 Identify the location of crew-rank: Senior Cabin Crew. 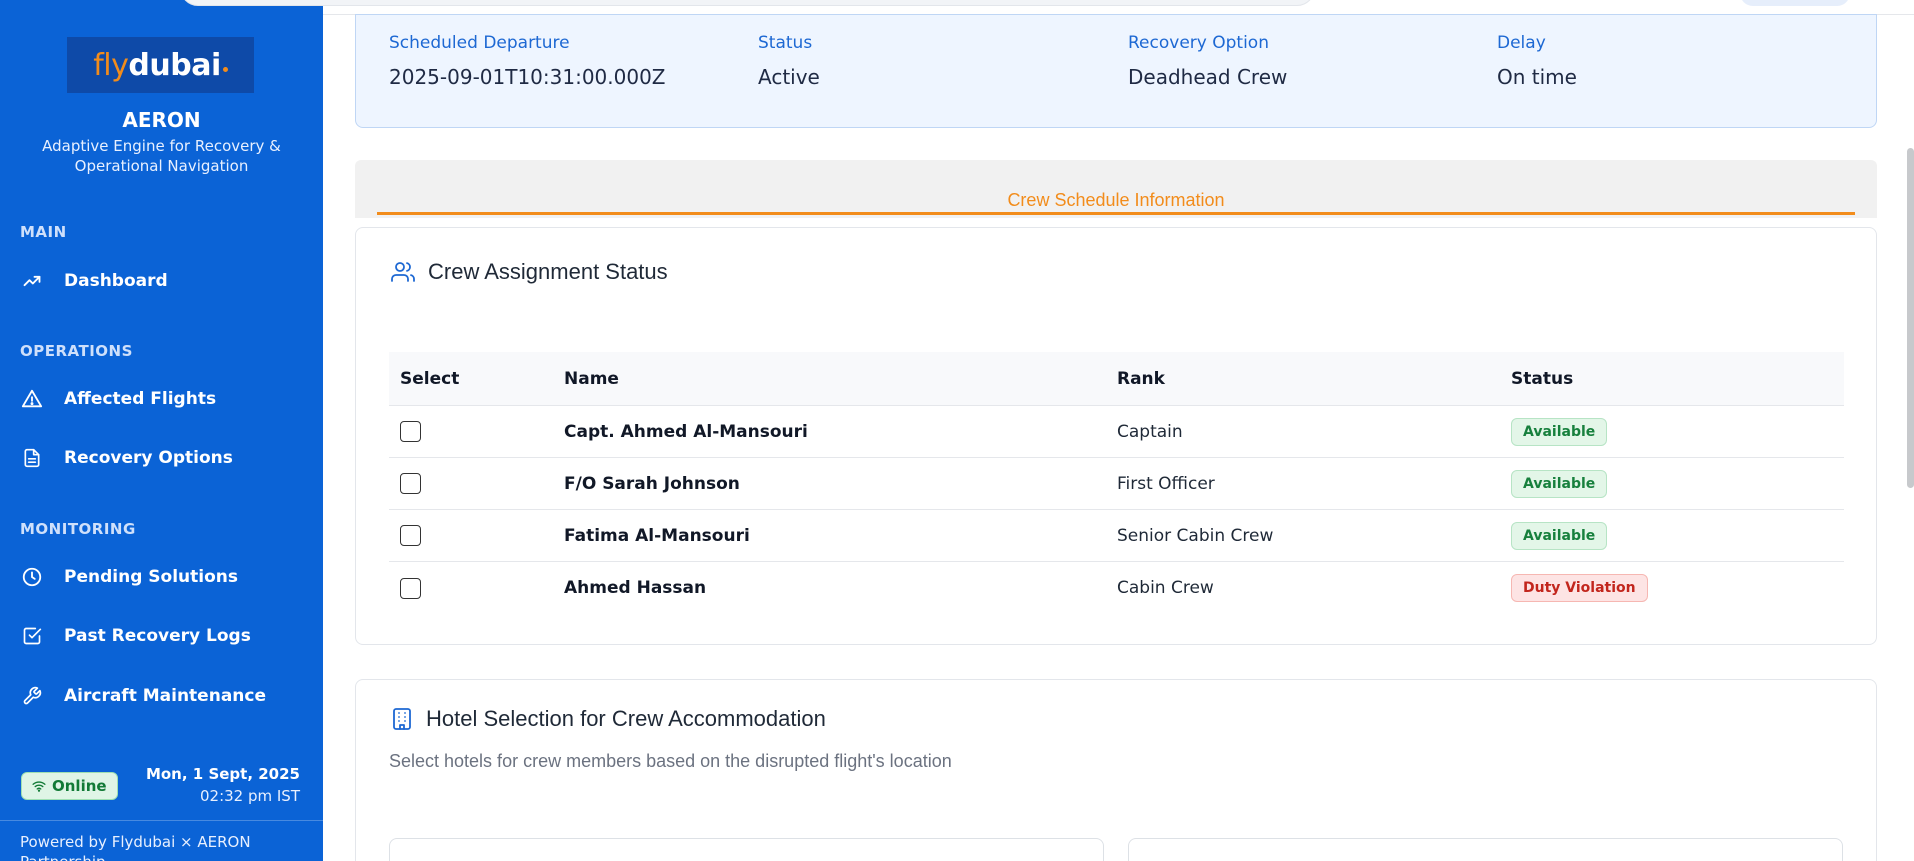
(1195, 535).